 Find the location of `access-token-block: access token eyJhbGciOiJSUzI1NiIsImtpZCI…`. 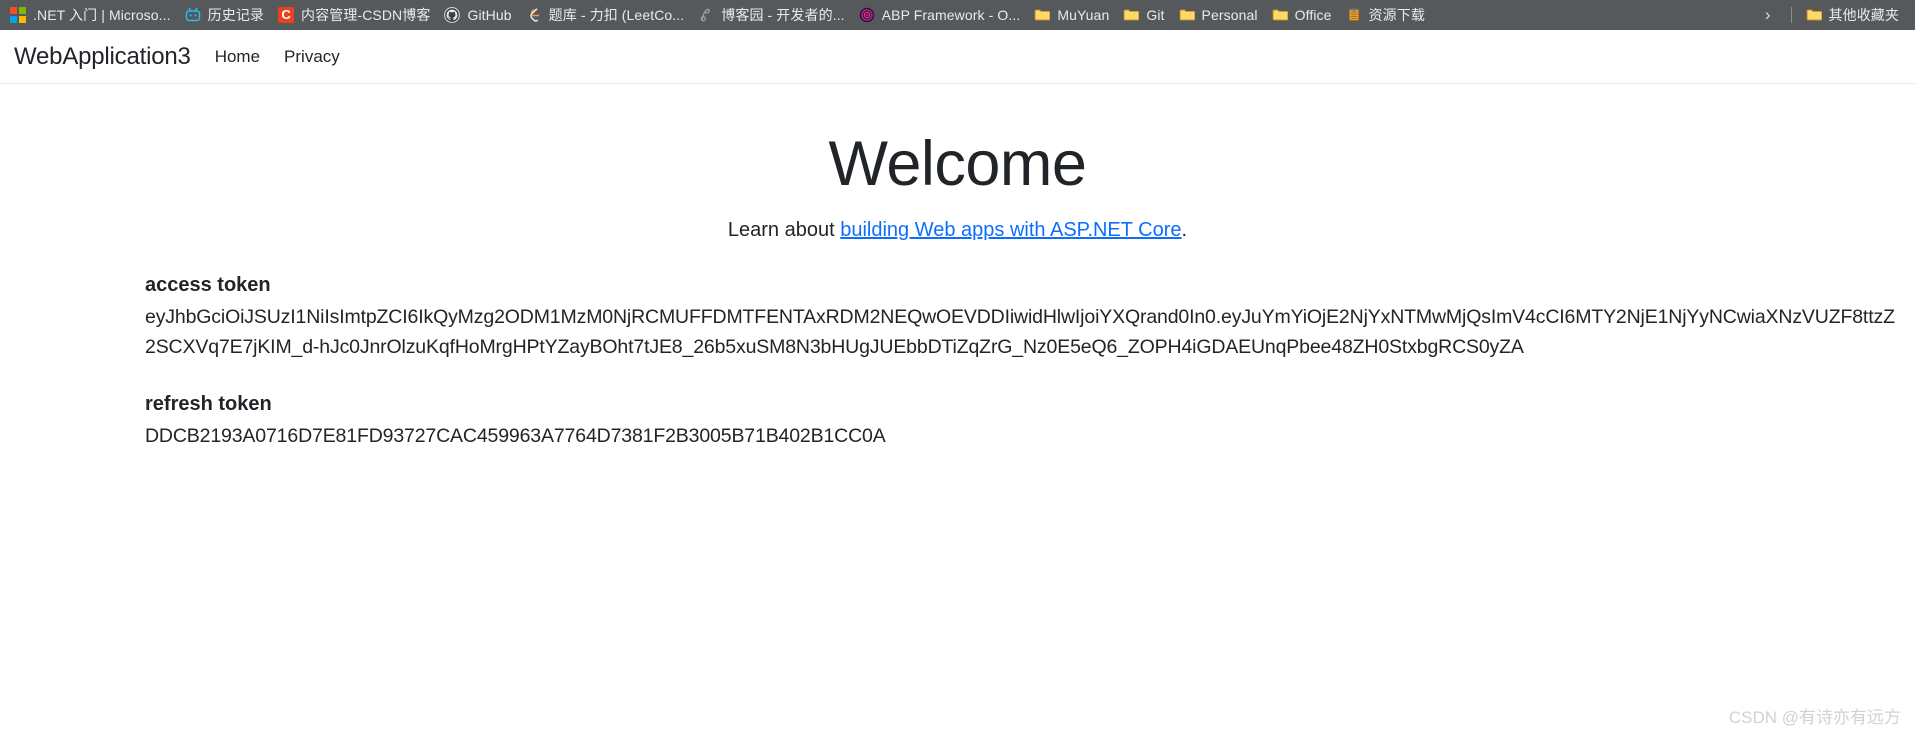

access-token-block: access token eyJhbGciOiJSUzI1NiIsImtpZCI… is located at coordinates (957, 318).